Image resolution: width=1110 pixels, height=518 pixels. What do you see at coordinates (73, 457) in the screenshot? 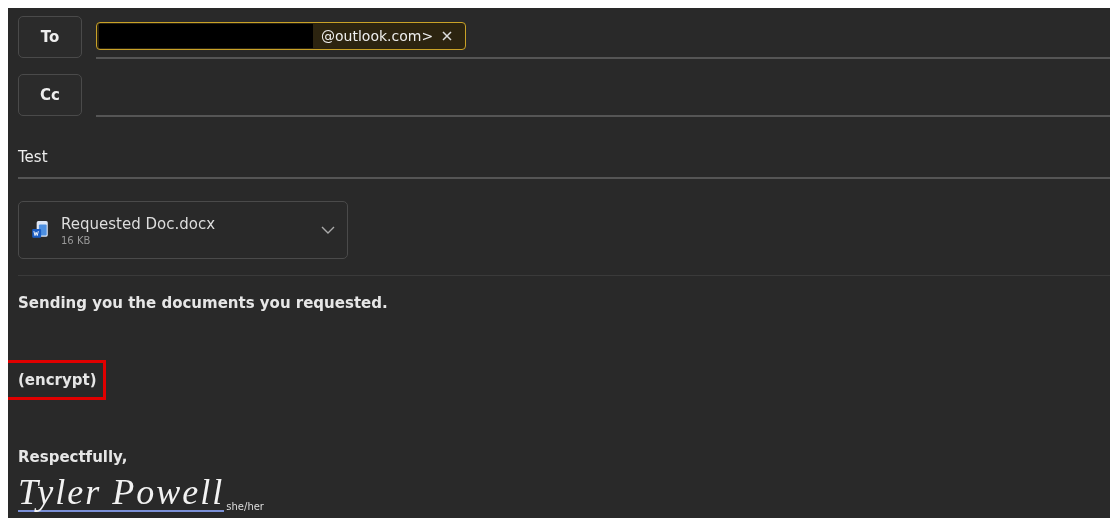
I see `body-text: Respectfully,` at bounding box center [73, 457].